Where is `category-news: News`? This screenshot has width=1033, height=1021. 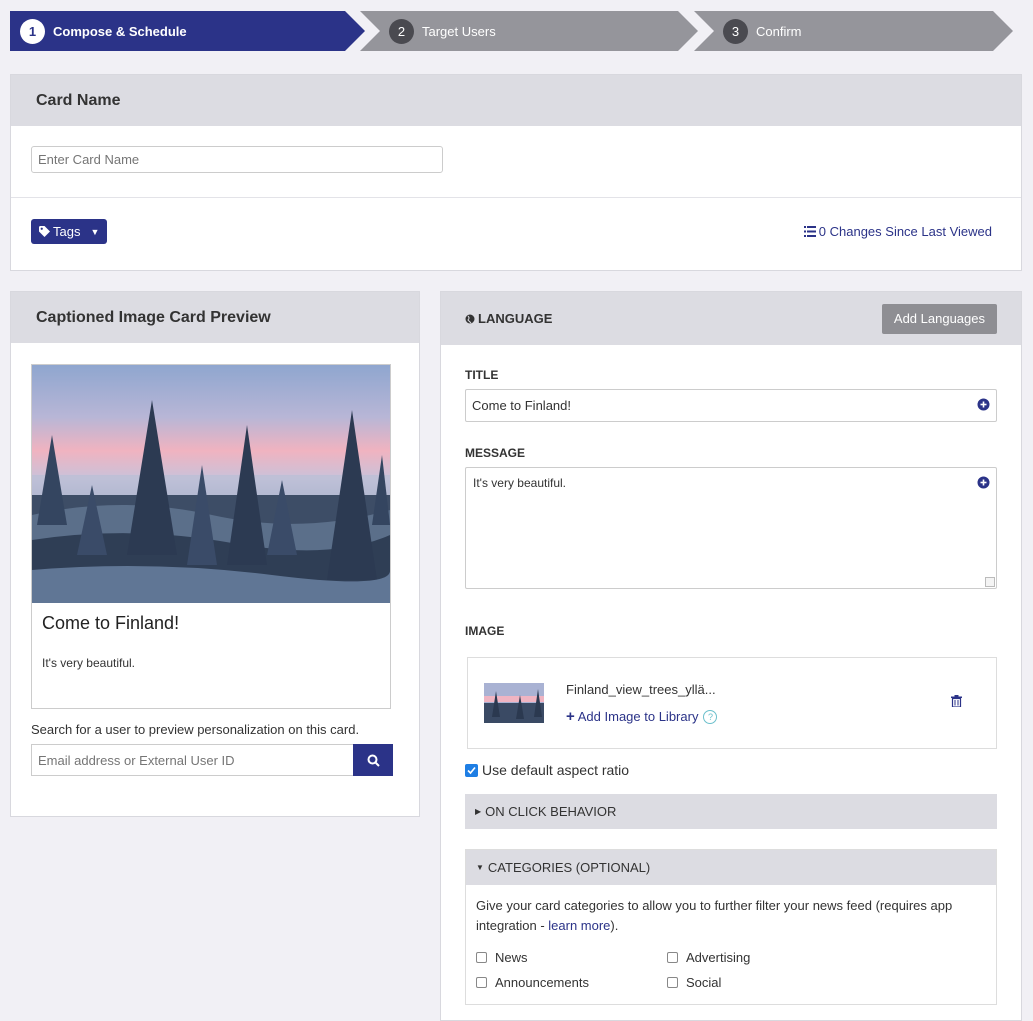 category-news: News is located at coordinates (502, 957).